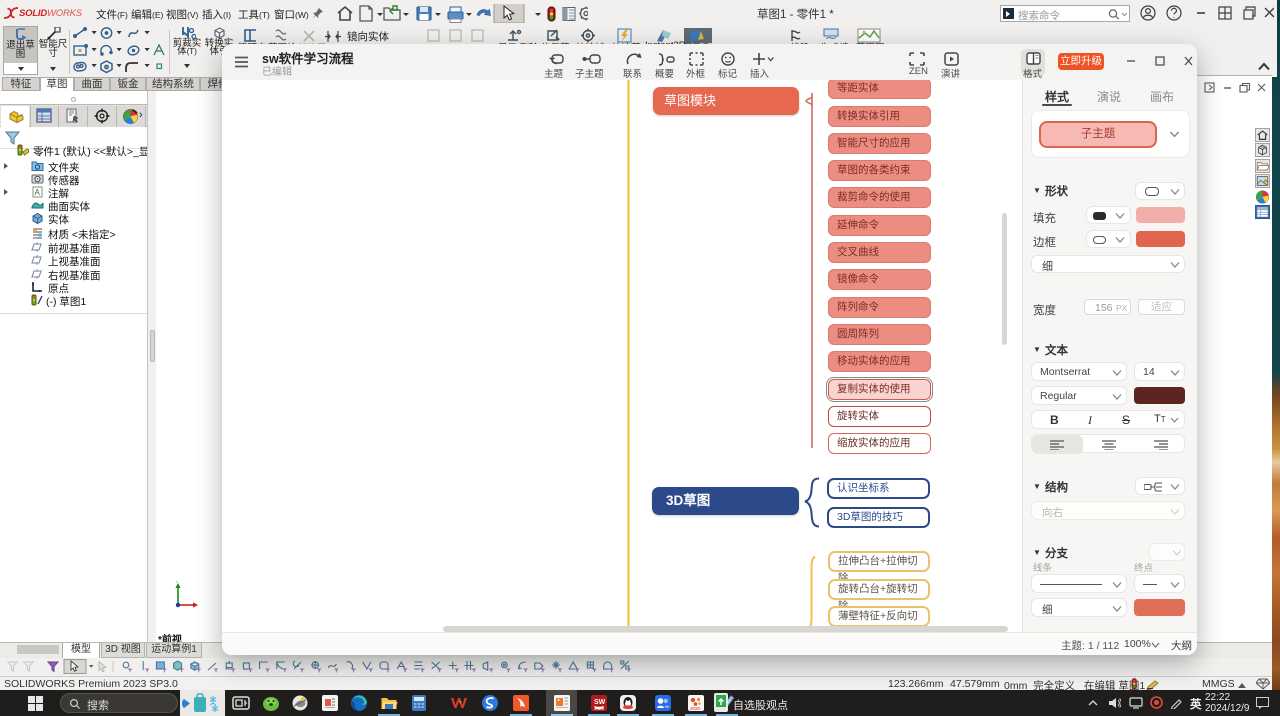 The height and width of the screenshot is (716, 1280). What do you see at coordinates (177, 583) in the screenshot?
I see `svg-text: Y` at bounding box center [177, 583].